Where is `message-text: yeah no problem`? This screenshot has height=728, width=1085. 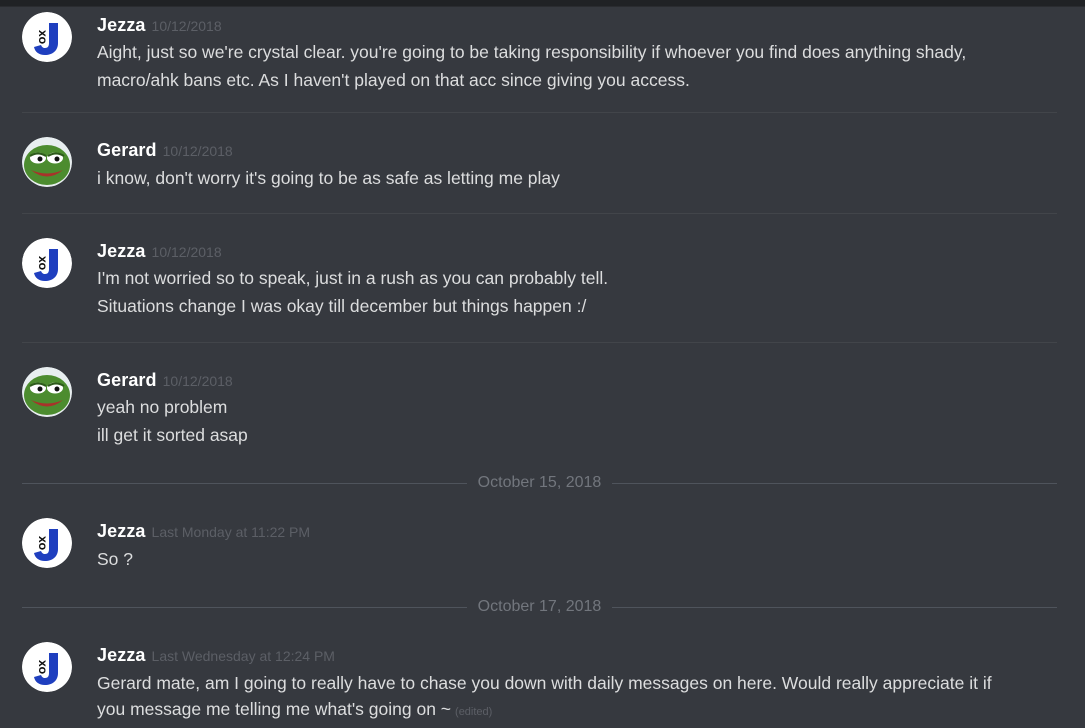 message-text: yeah no problem is located at coordinates (162, 407).